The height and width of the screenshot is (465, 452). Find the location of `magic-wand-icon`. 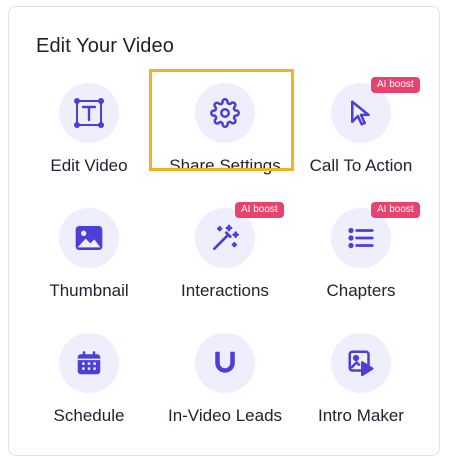

magic-wand-icon is located at coordinates (226, 237).